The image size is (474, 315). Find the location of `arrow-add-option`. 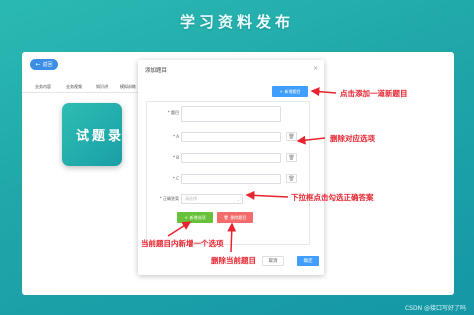

arrow-add-option is located at coordinates (179, 229).